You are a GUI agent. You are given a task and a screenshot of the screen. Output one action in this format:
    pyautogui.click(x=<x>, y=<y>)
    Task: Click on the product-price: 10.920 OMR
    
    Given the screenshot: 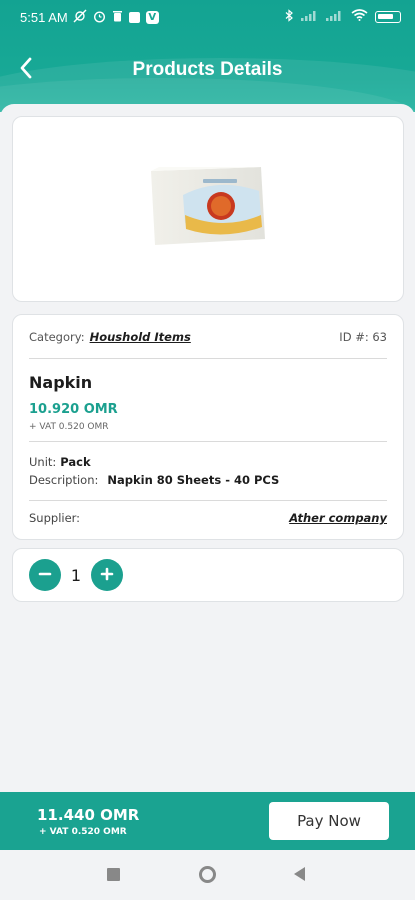 What is the action you would take?
    pyautogui.click(x=73, y=409)
    